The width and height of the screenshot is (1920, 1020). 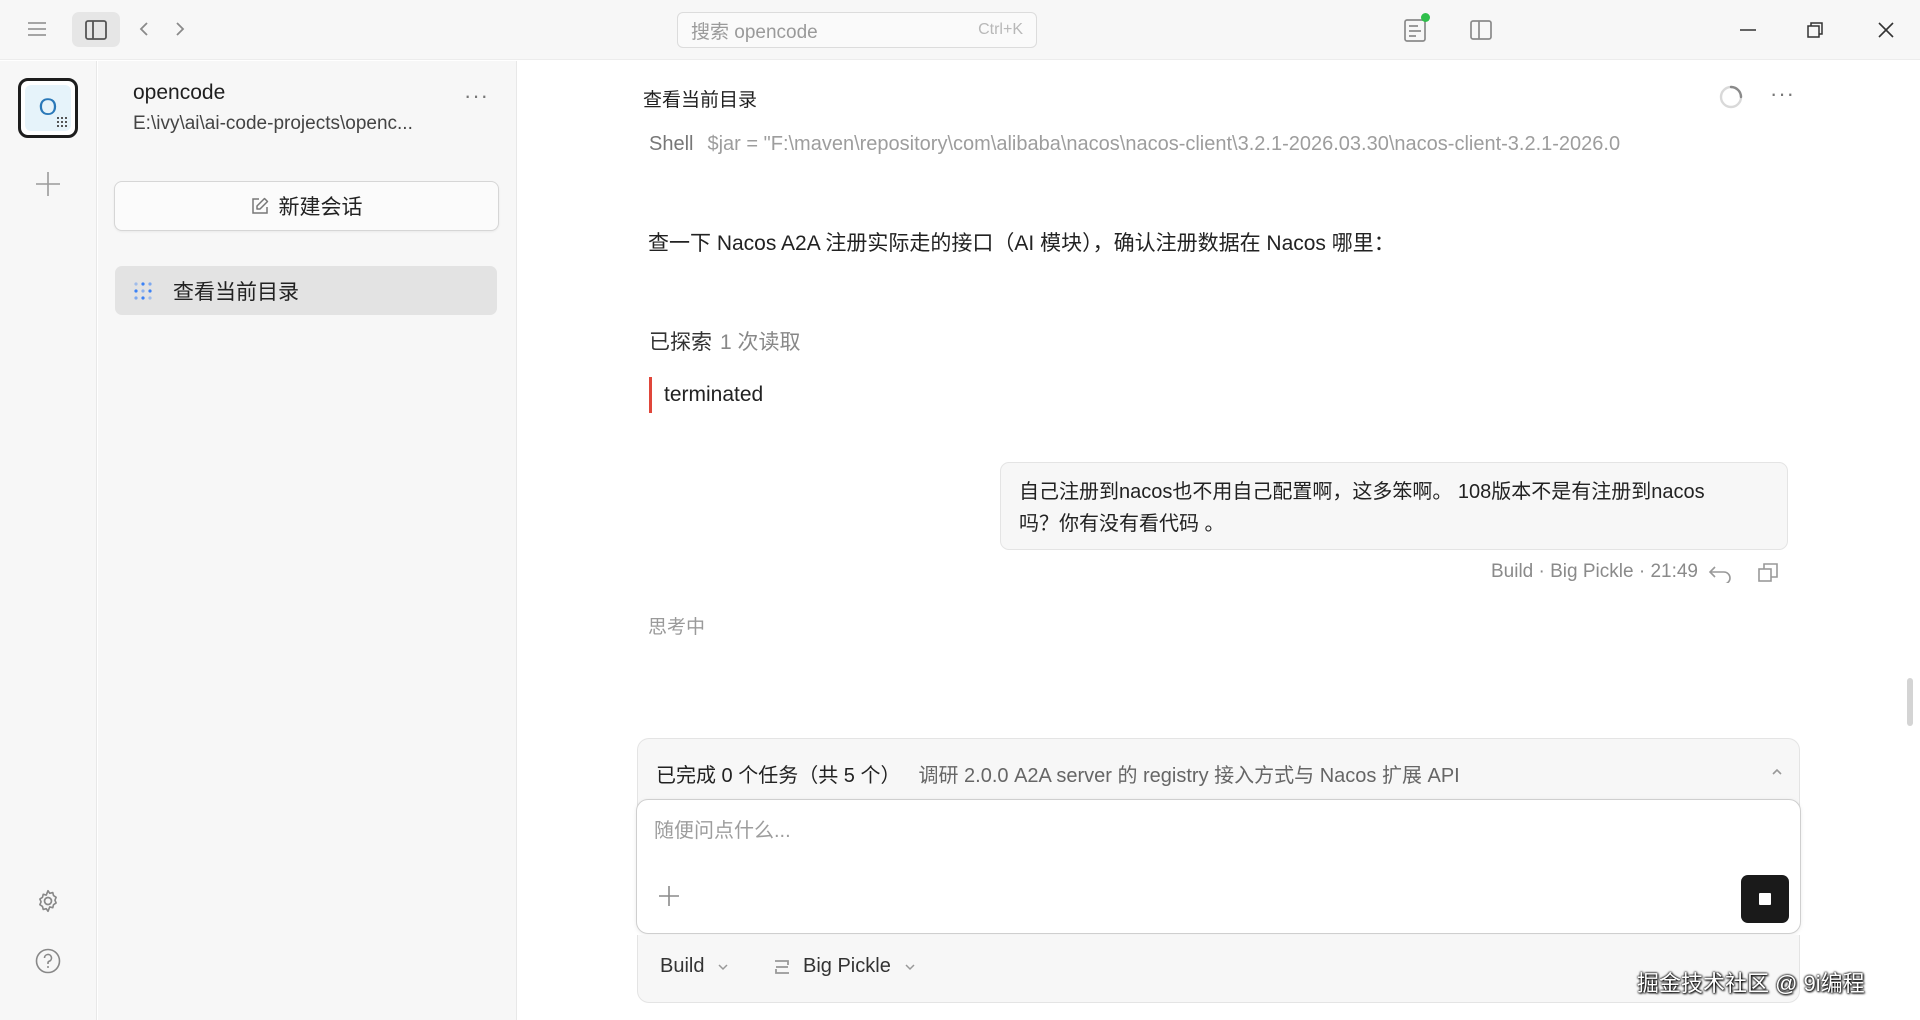 What do you see at coordinates (1751, 983) in the screenshot?
I see `watermark: 掘金技术社区 @ 9i编程` at bounding box center [1751, 983].